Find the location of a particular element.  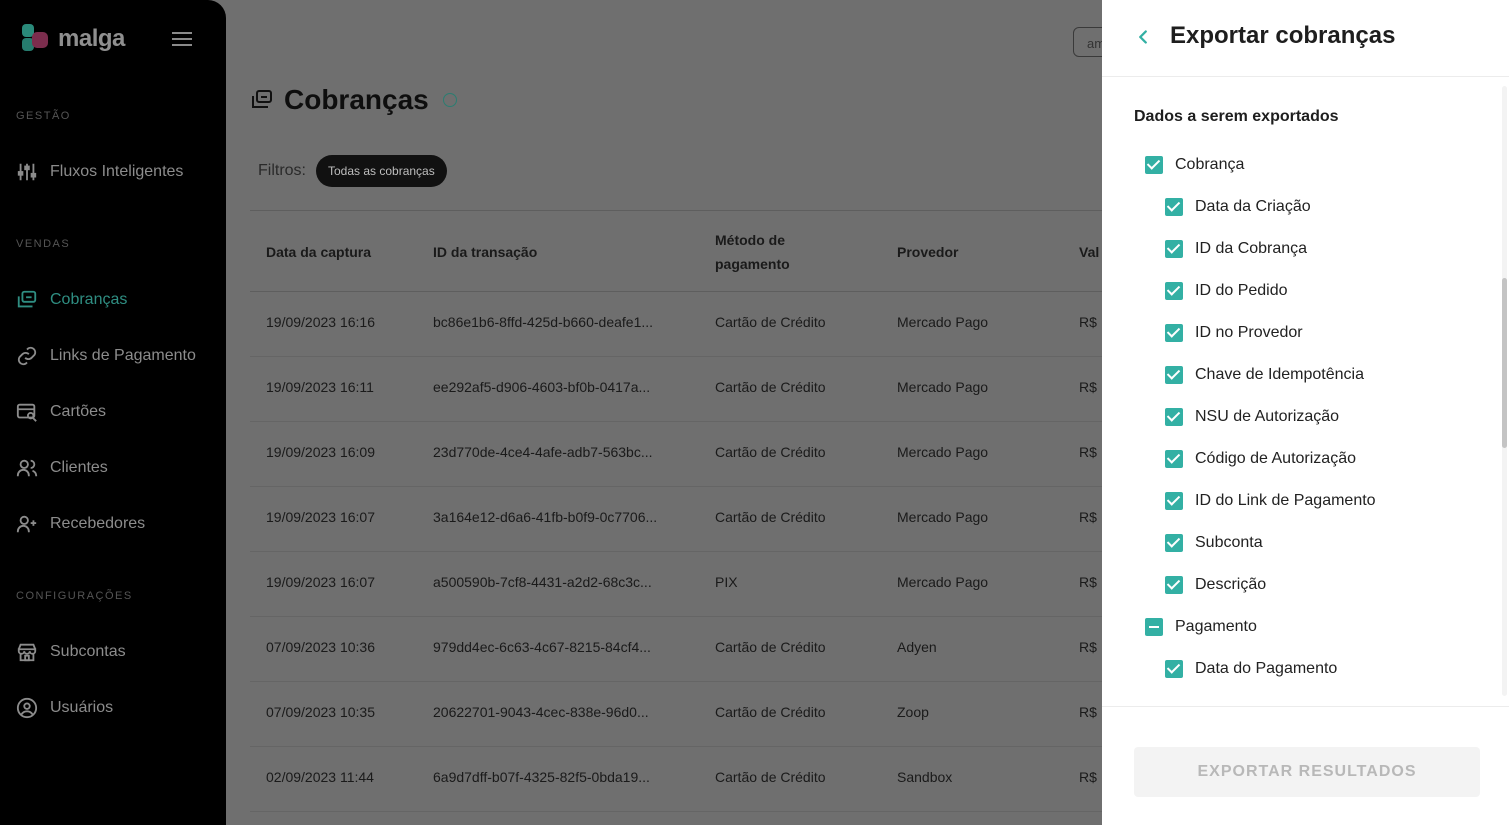

table-cell: 19/09/2023 16:16 is located at coordinates (320, 322).